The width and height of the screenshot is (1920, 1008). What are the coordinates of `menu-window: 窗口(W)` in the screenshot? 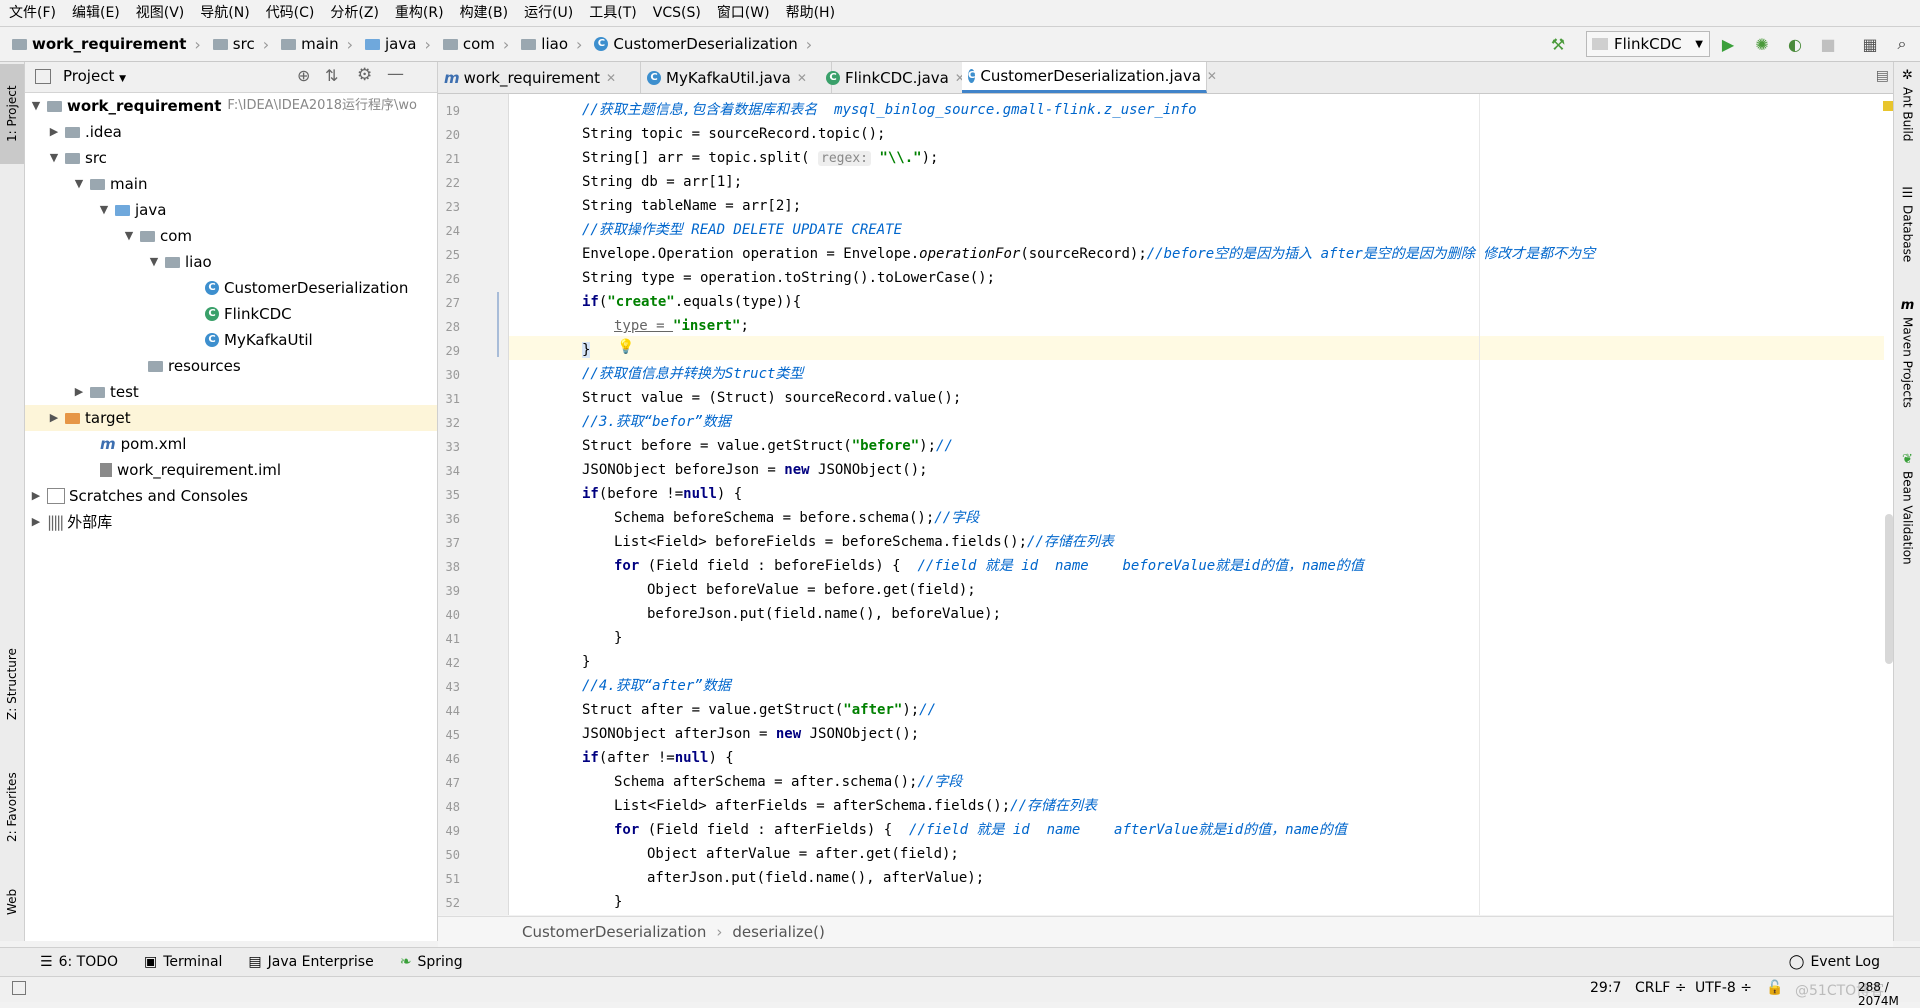 It's located at (742, 13).